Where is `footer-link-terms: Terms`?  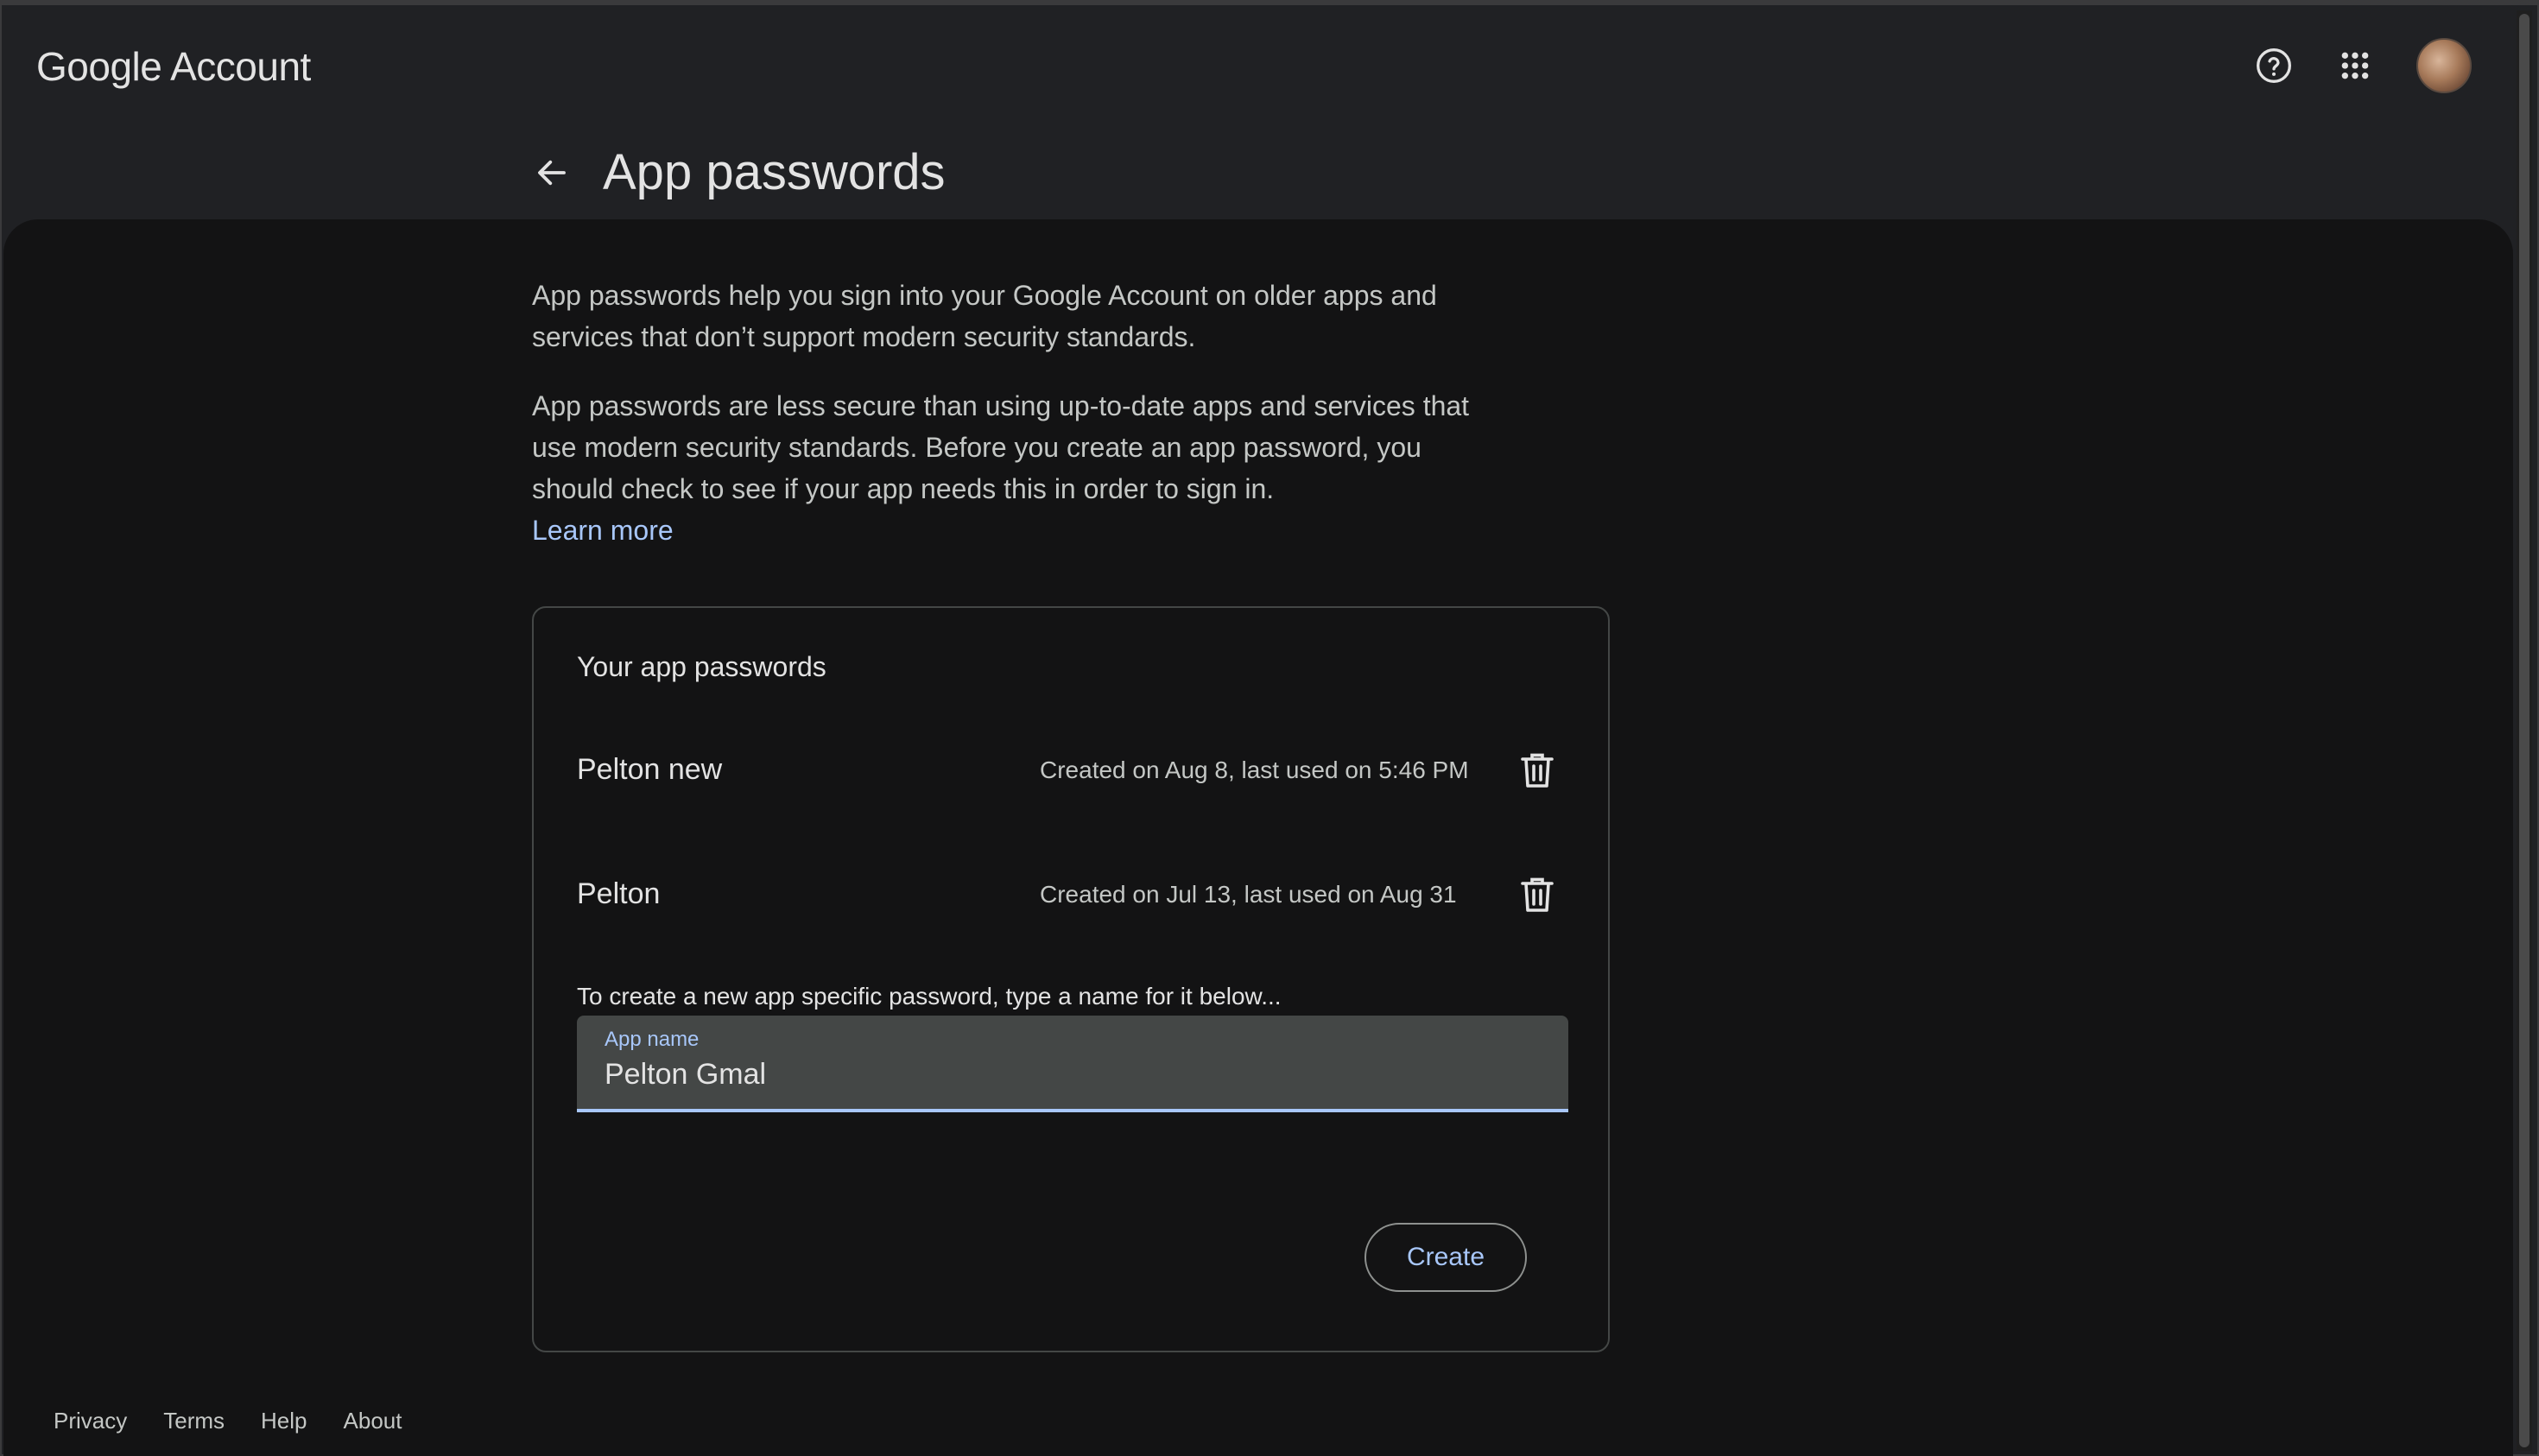
footer-link-terms: Terms is located at coordinates (194, 1421).